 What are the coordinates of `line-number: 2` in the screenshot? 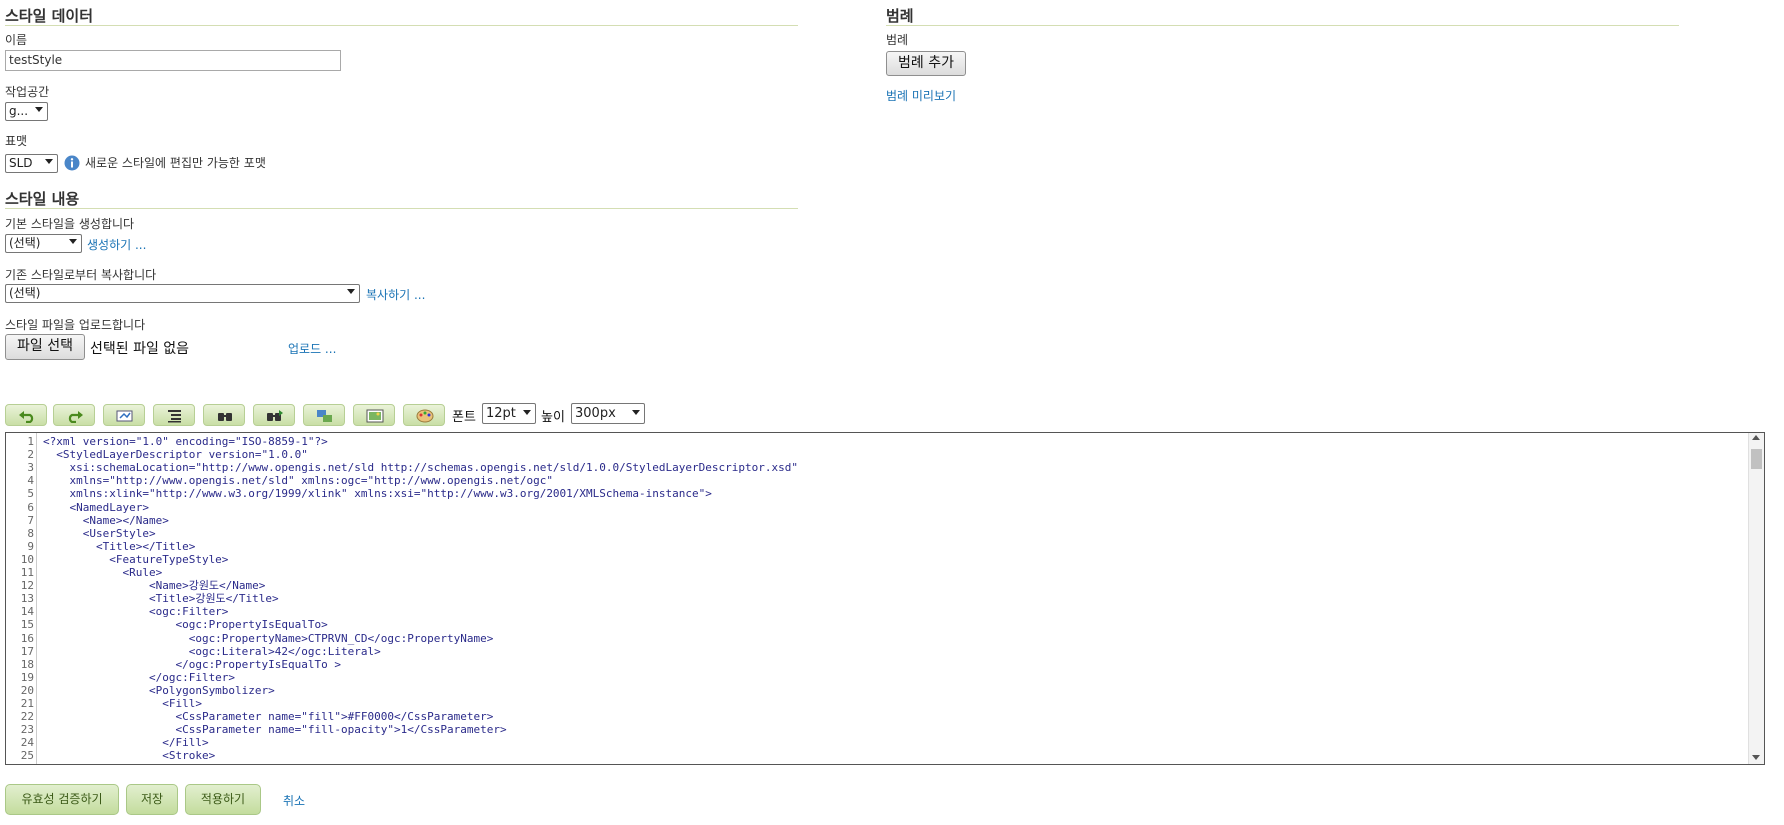 It's located at (30, 455).